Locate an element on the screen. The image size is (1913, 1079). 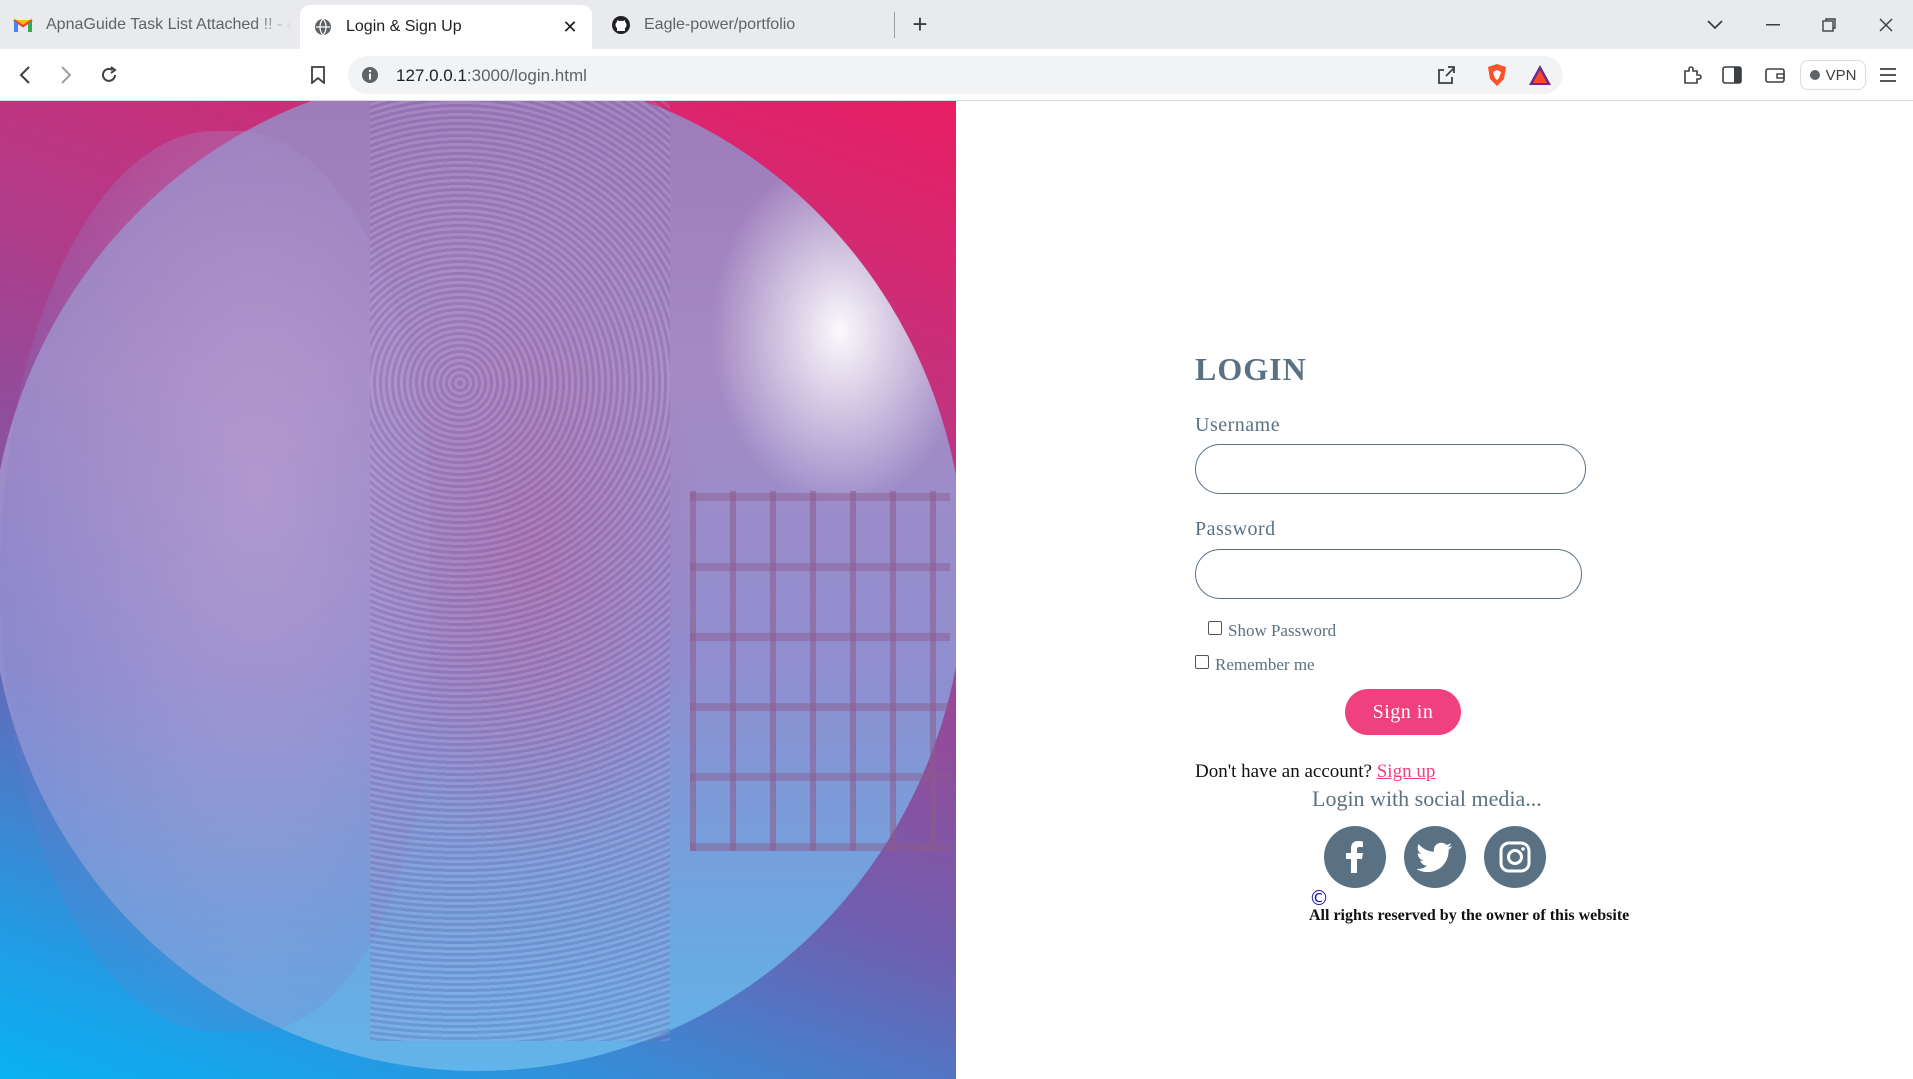
url-host: 127.0.0.1 is located at coordinates (431, 75).